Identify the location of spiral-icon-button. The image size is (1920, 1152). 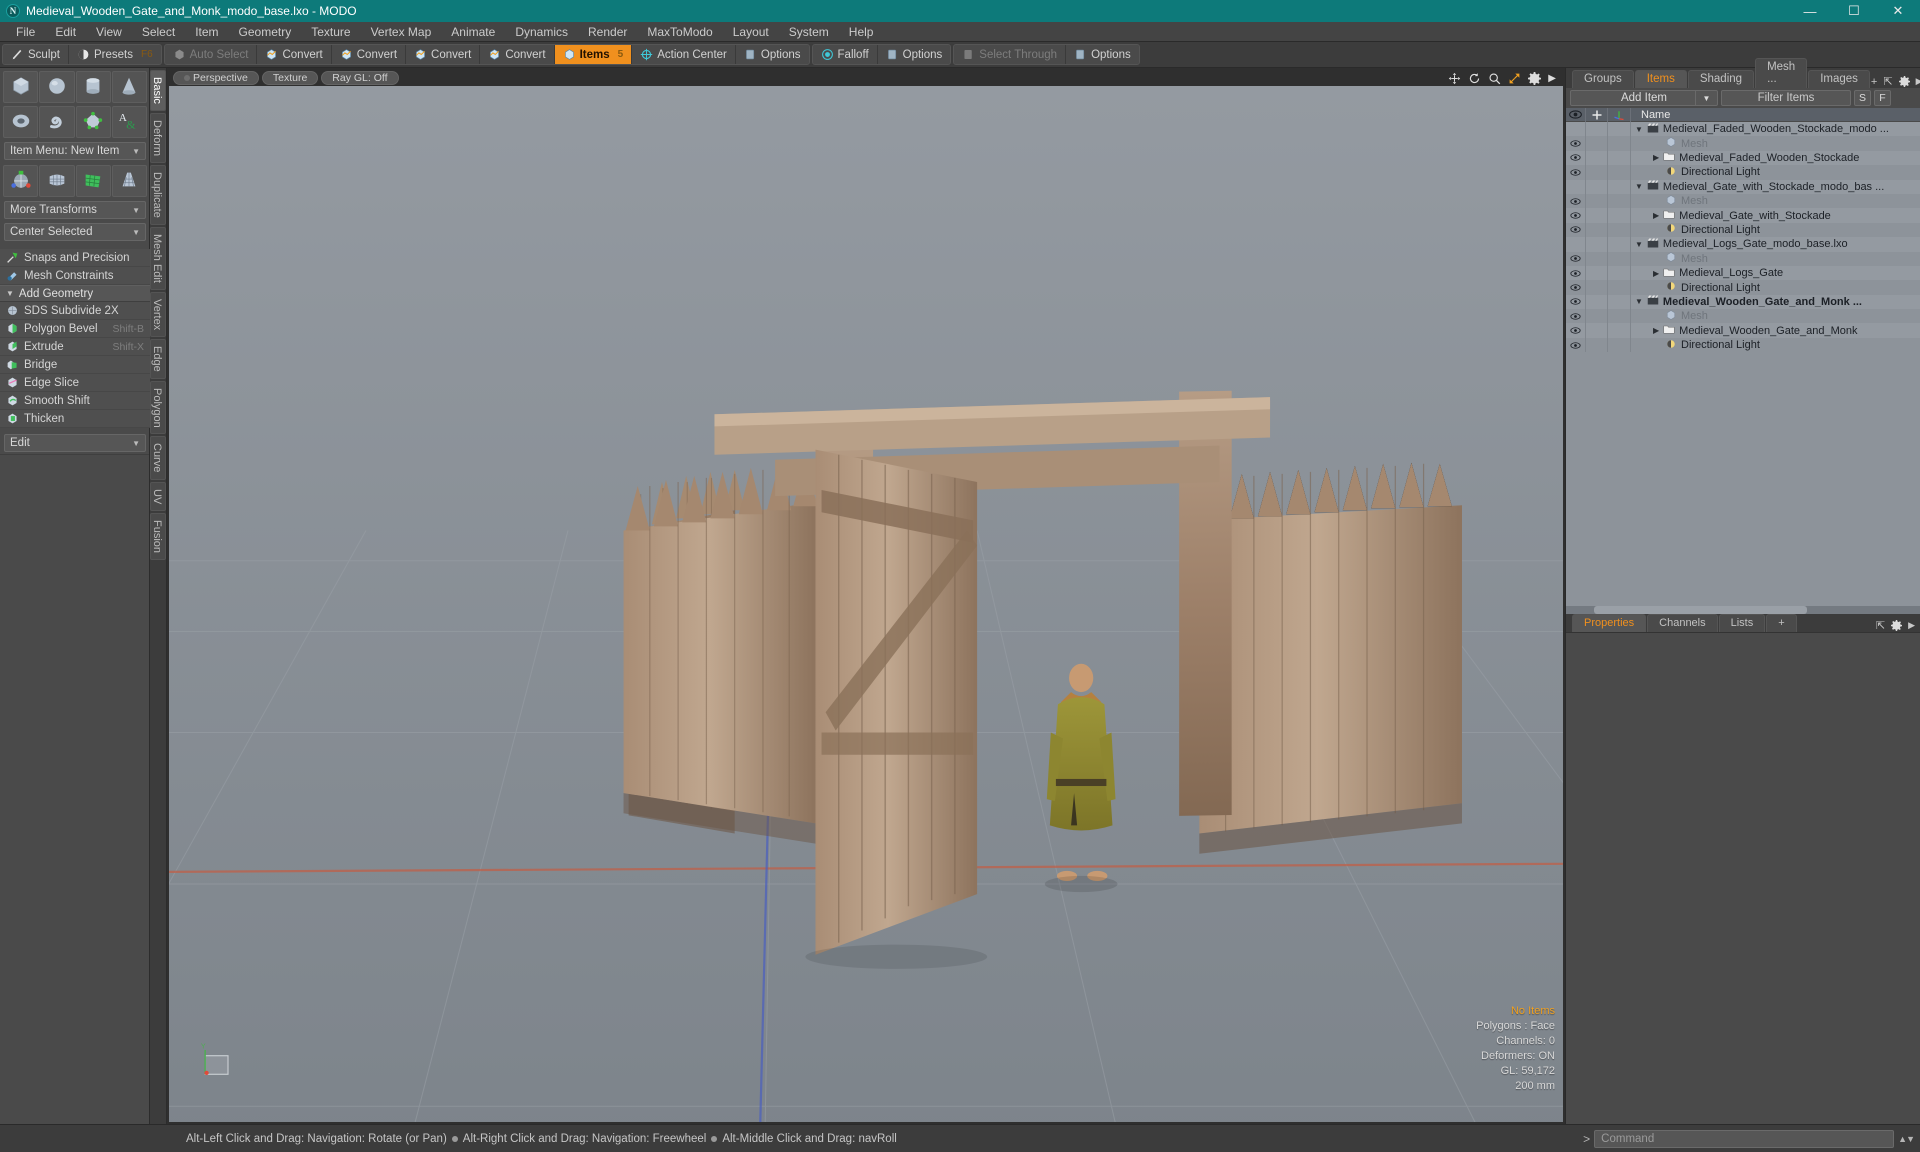
(57, 122).